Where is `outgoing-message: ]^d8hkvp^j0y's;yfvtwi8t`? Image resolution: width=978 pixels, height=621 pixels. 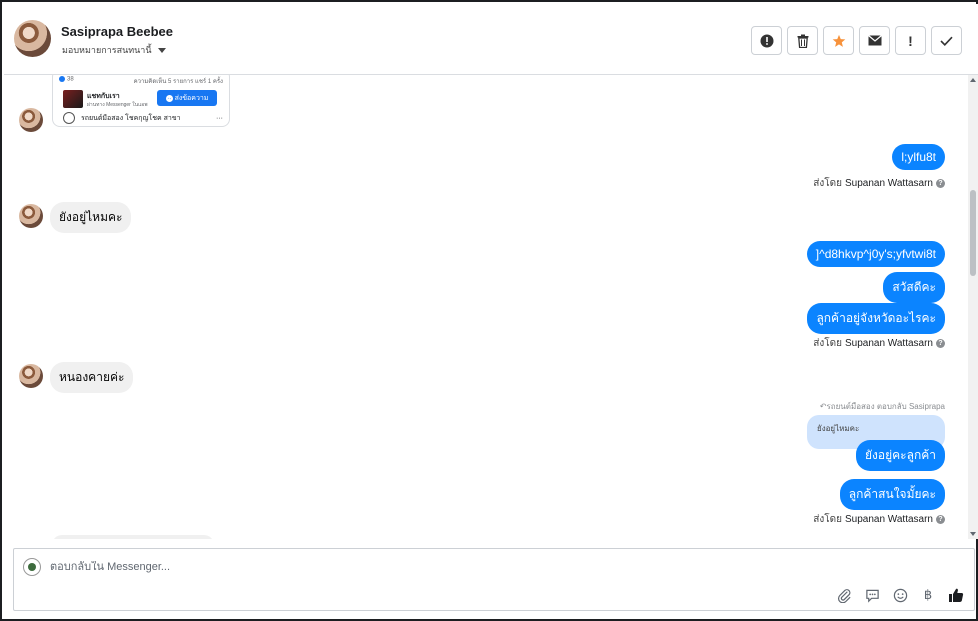
outgoing-message: ]^d8hkvp^j0y's;yfvtwi8t is located at coordinates (875, 254).